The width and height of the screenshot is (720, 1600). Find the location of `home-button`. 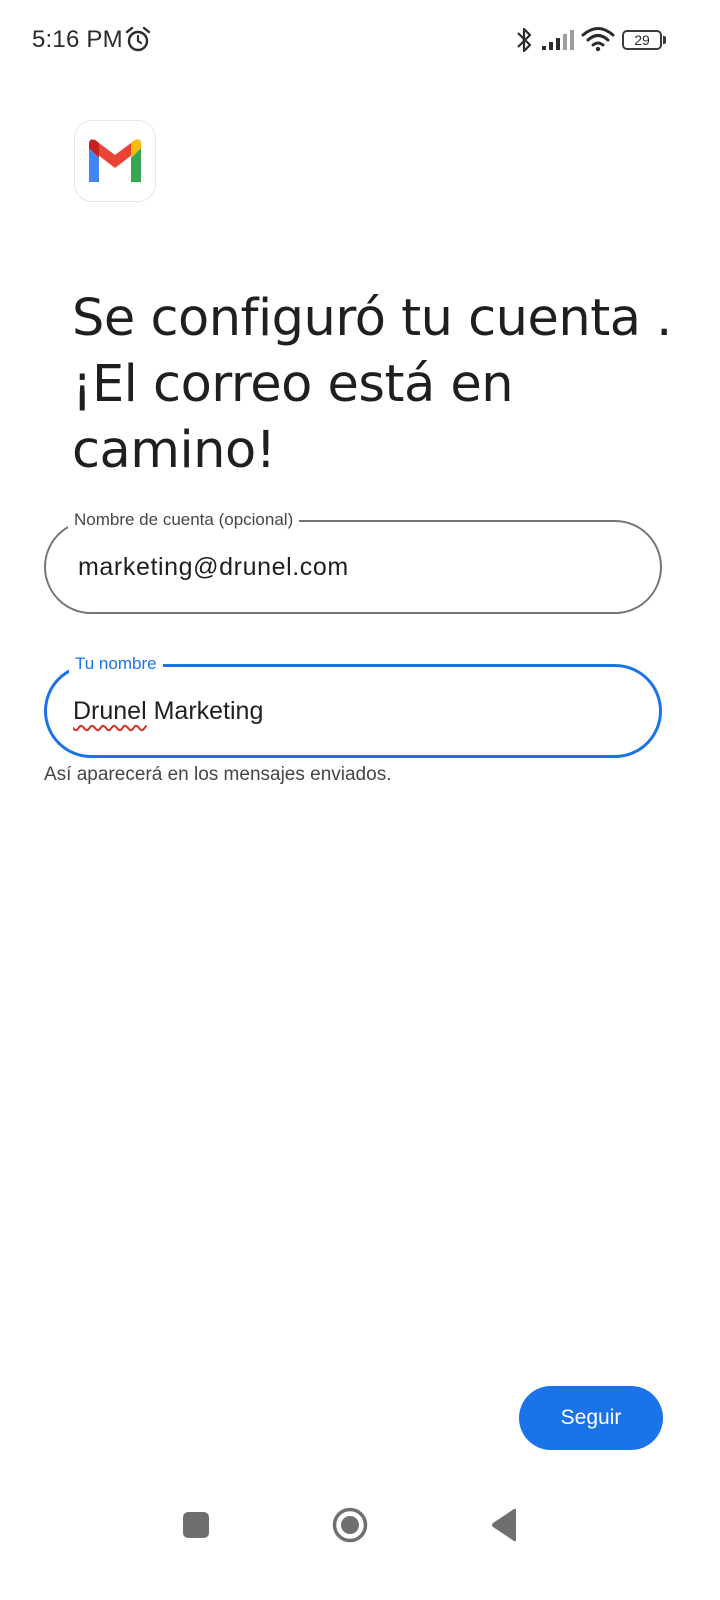

home-button is located at coordinates (350, 1525).